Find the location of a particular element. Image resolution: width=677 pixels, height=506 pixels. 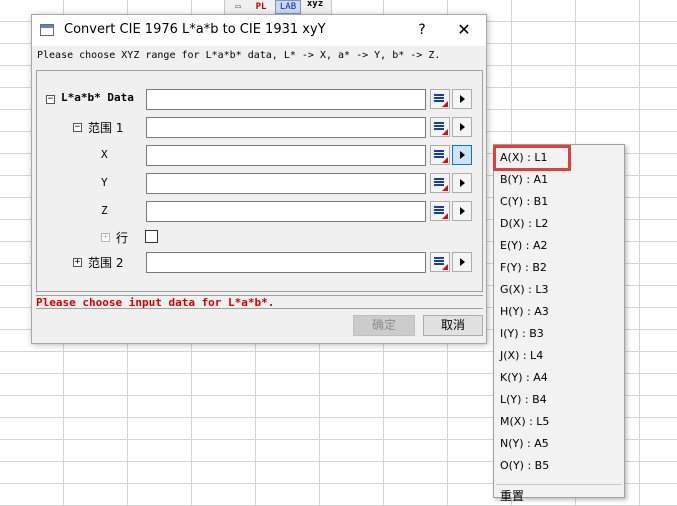

z-input is located at coordinates (286, 211).